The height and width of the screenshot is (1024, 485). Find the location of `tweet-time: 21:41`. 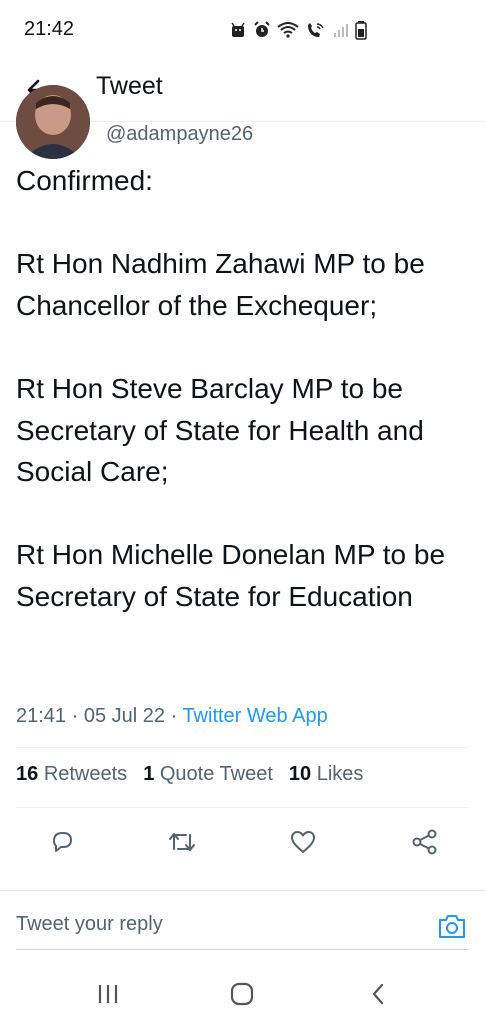

tweet-time: 21:41 is located at coordinates (41, 716).